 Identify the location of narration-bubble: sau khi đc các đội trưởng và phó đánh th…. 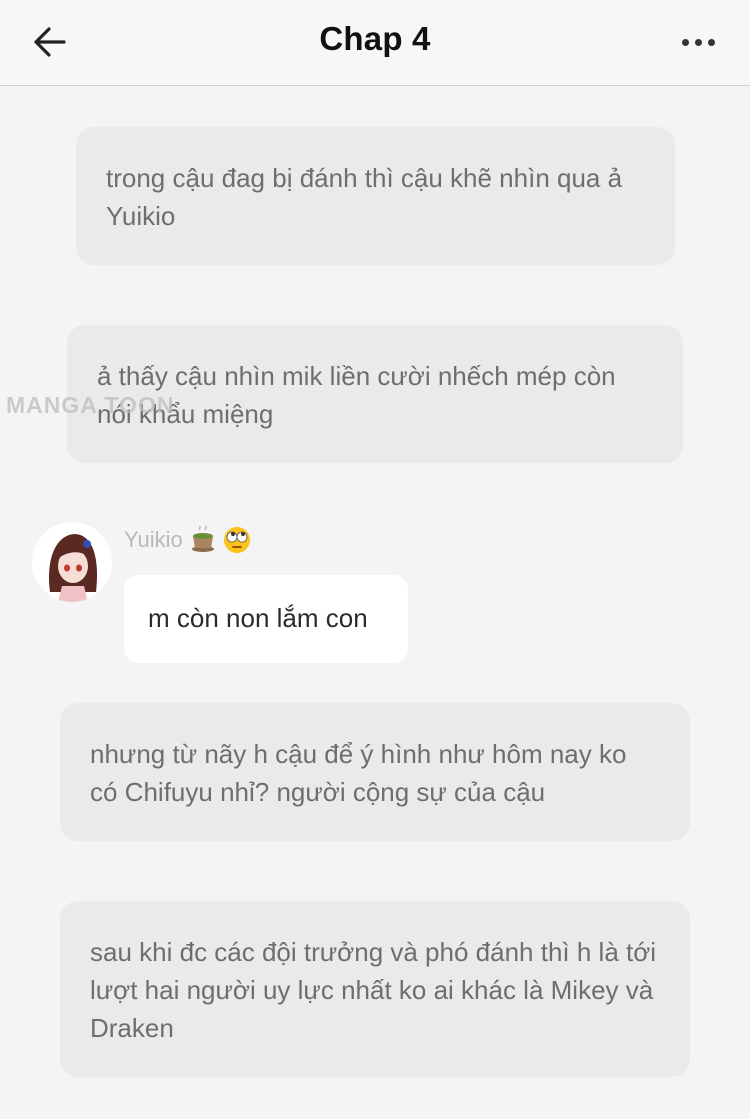
(375, 989).